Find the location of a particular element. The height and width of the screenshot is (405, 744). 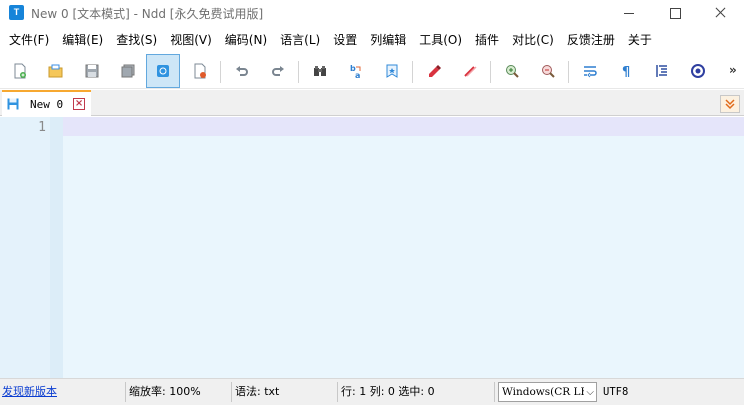

find-icon is located at coordinates (320, 71).